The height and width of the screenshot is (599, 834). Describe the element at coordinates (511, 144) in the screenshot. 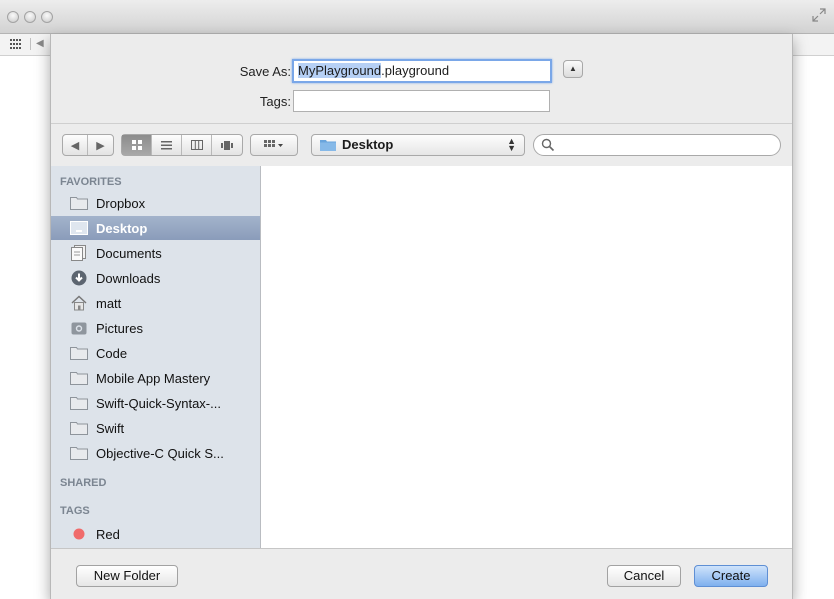

I see `popup-arrows-icon: ▲ ▼` at that location.